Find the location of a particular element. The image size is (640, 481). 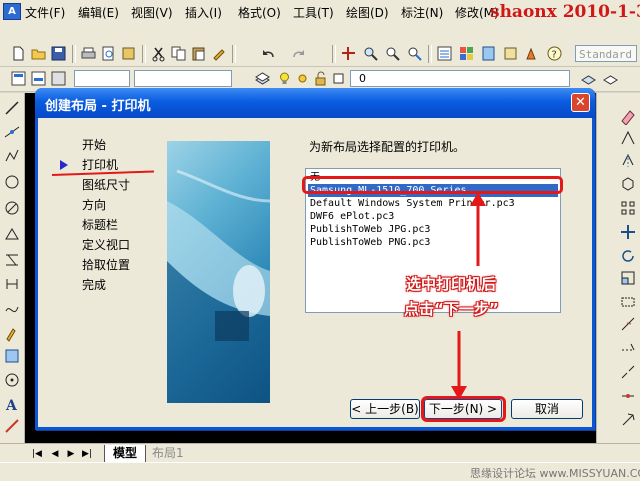

extend-icon is located at coordinates (628, 348).